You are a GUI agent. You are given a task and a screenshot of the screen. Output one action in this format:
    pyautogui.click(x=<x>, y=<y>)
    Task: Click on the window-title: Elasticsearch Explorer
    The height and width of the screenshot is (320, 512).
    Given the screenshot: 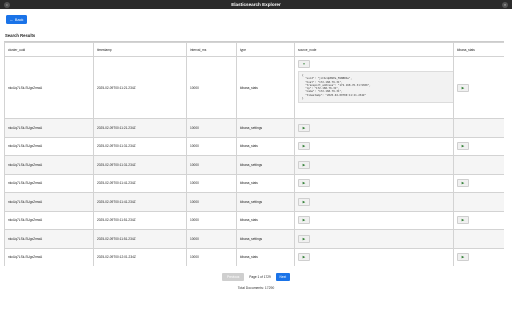 What is the action you would take?
    pyautogui.click(x=256, y=4)
    